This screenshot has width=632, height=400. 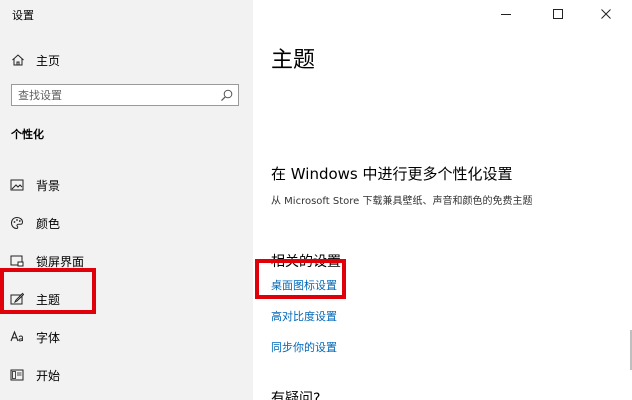 What do you see at coordinates (226, 95) in the screenshot?
I see `search-icon` at bounding box center [226, 95].